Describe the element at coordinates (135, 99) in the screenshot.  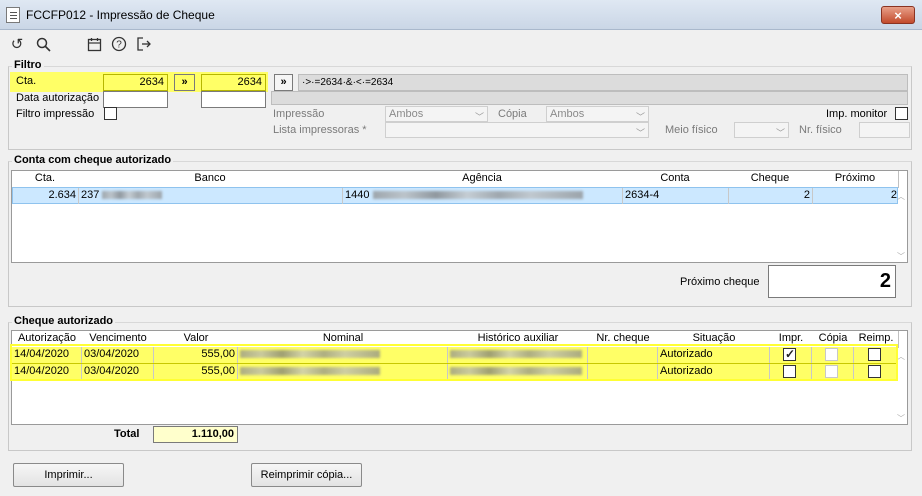
I see `data-autorizacao-from-input` at that location.